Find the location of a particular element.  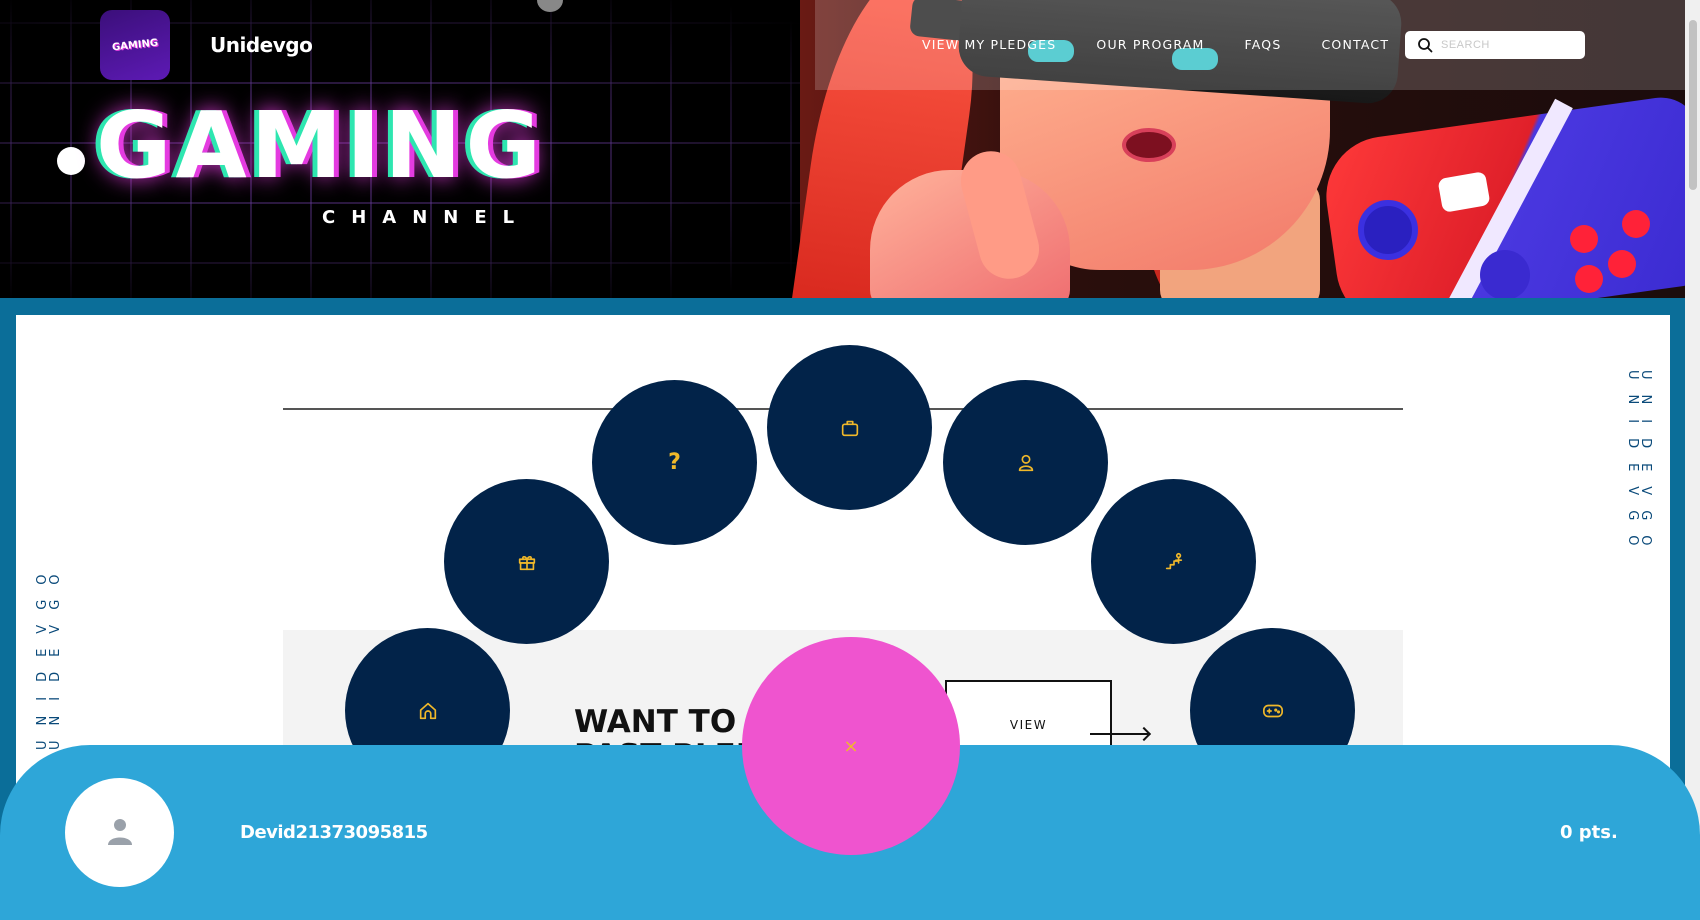

bag-icon is located at coordinates (849, 428).